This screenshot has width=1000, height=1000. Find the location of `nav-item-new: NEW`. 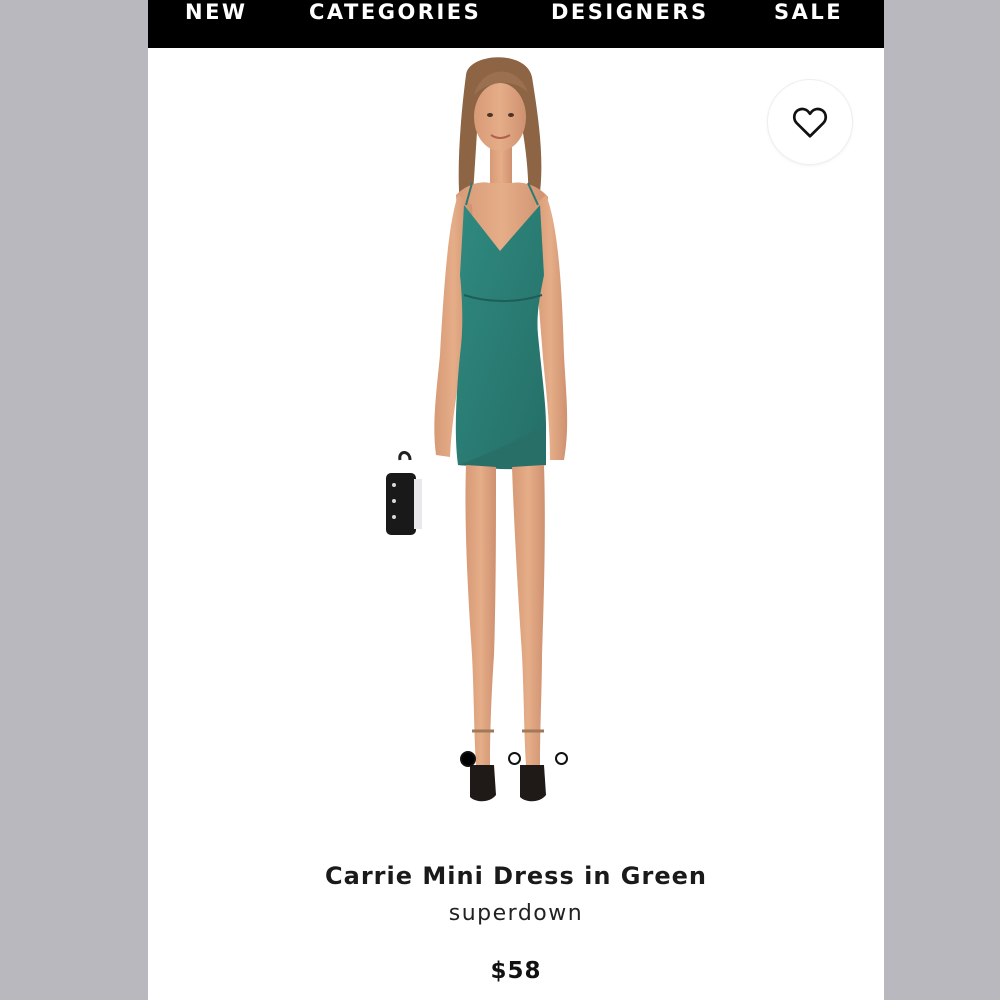

nav-item-new: NEW is located at coordinates (216, 13).